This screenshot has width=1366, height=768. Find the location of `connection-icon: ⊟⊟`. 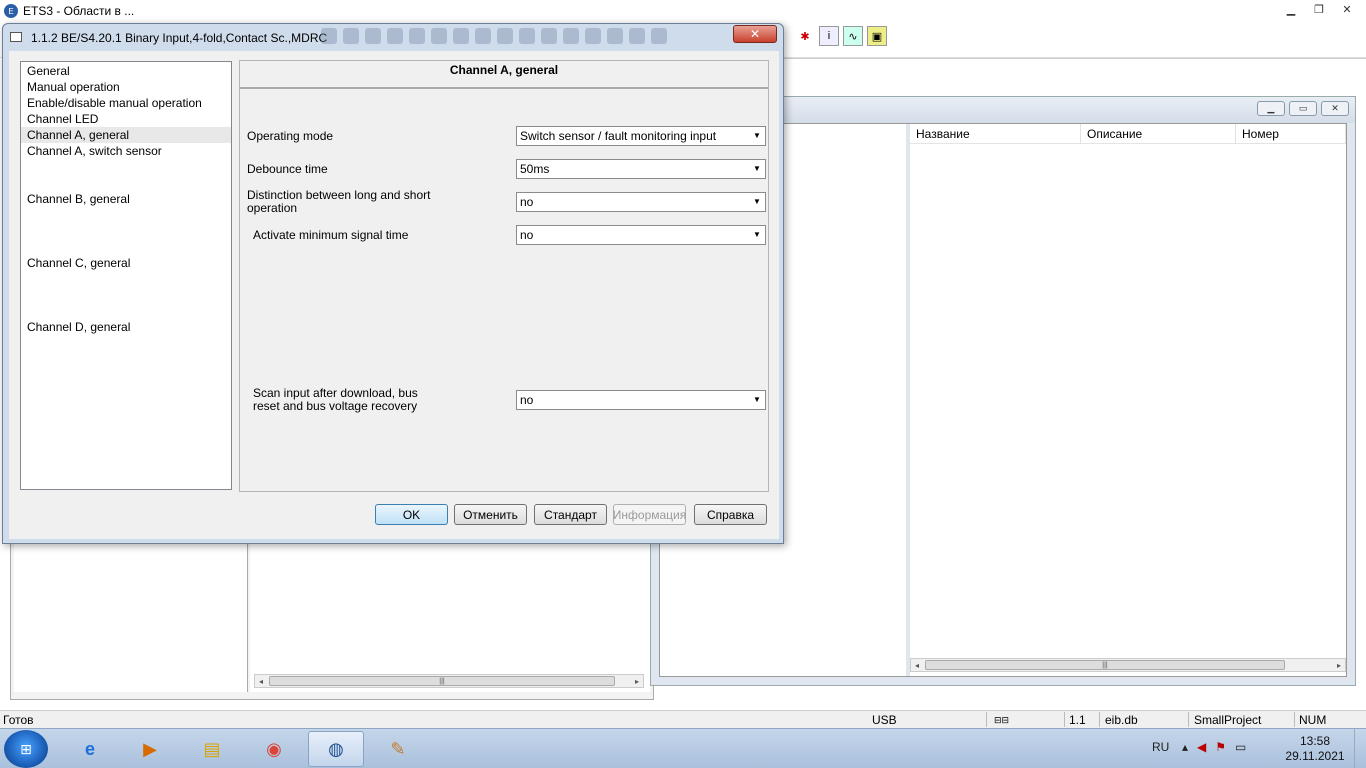

connection-icon: ⊟⊟ is located at coordinates (1002, 720).